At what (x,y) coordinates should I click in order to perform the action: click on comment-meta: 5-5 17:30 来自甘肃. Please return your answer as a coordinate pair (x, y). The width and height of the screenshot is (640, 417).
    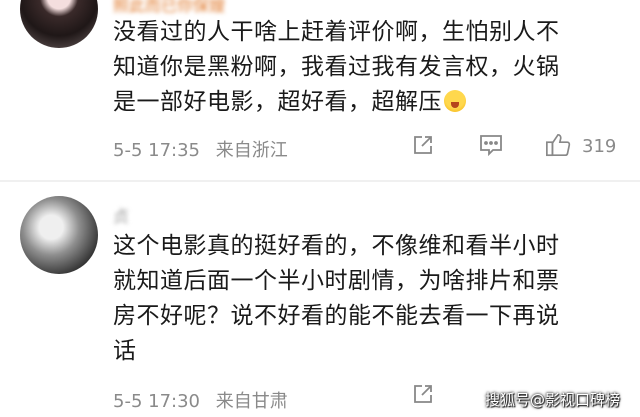
    Looking at the image, I should click on (205, 400).